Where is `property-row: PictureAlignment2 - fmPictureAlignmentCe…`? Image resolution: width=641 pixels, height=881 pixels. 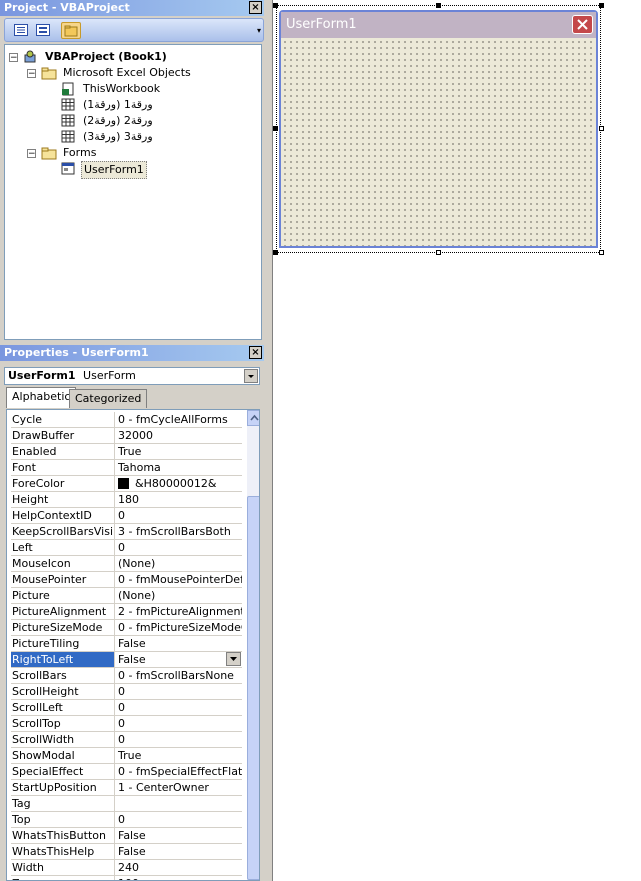
property-row: PictureAlignment2 - fmPictureAlignmentCe… is located at coordinates (126, 612).